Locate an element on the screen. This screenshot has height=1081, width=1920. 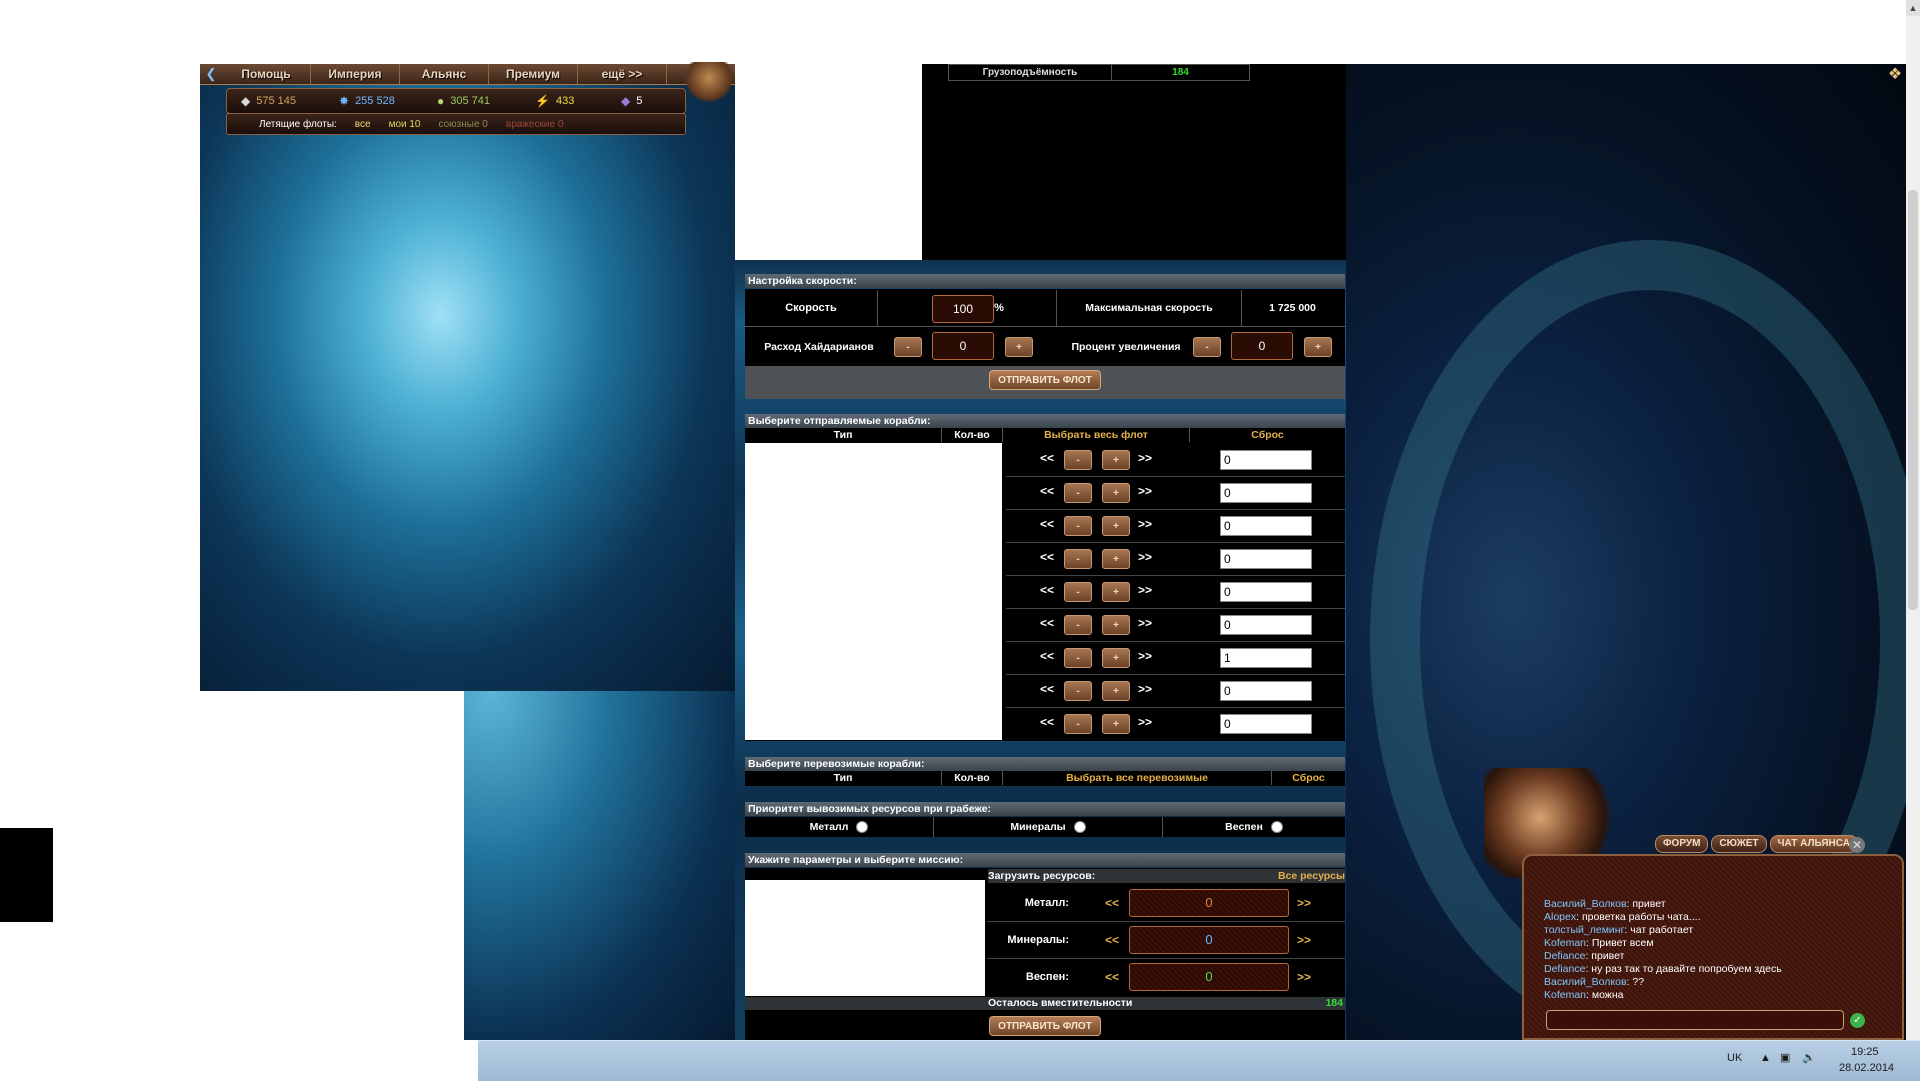
ships-reset-link: Сброс is located at coordinates (1267, 435).